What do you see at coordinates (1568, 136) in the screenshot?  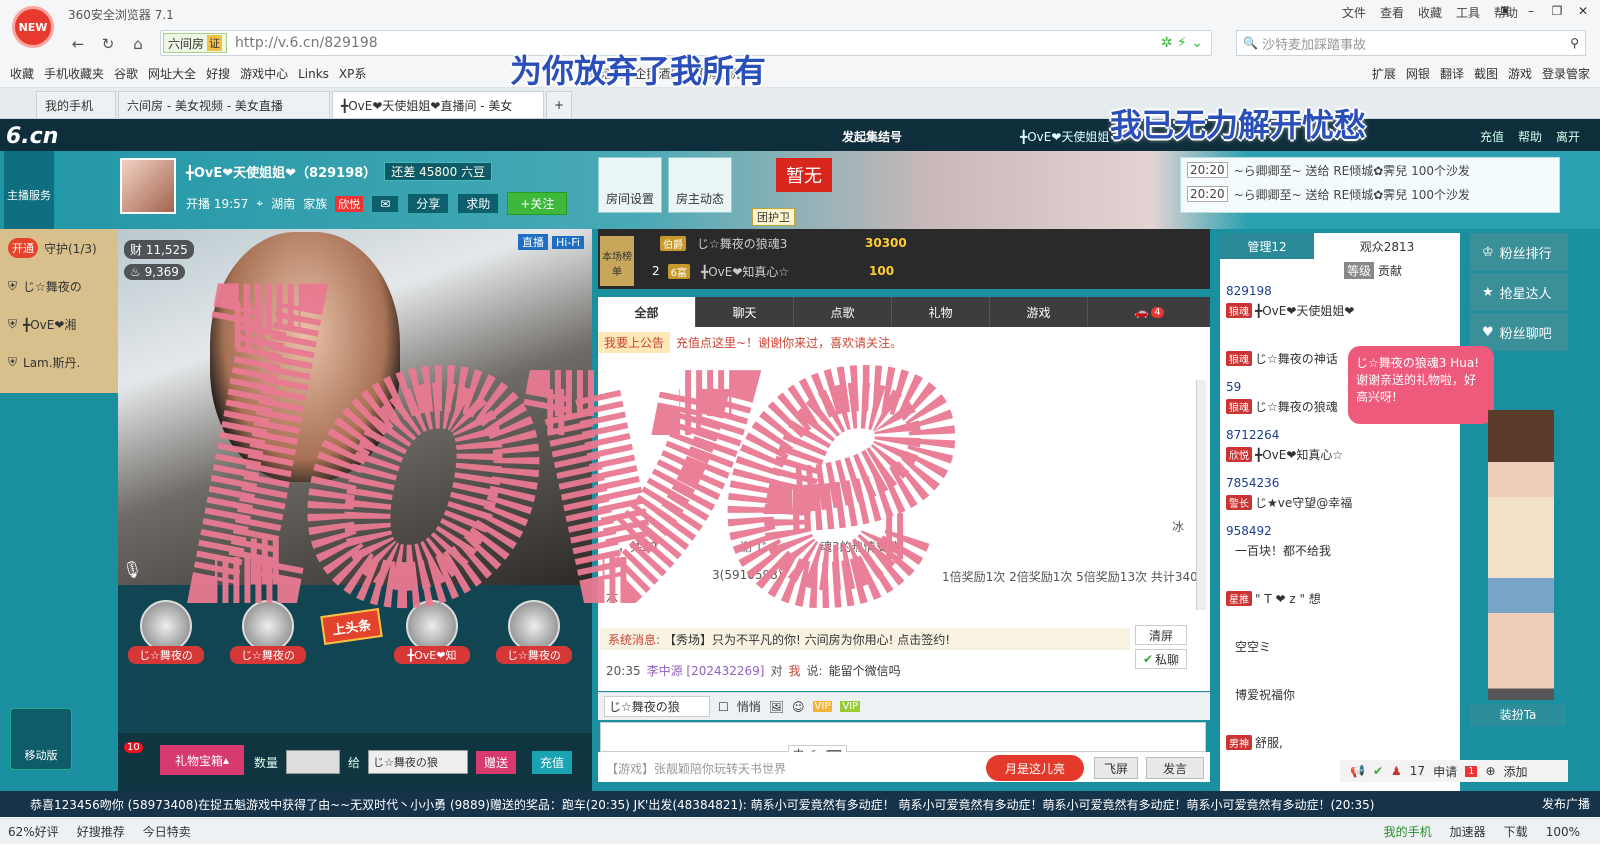 I see `leave-link: 离开` at bounding box center [1568, 136].